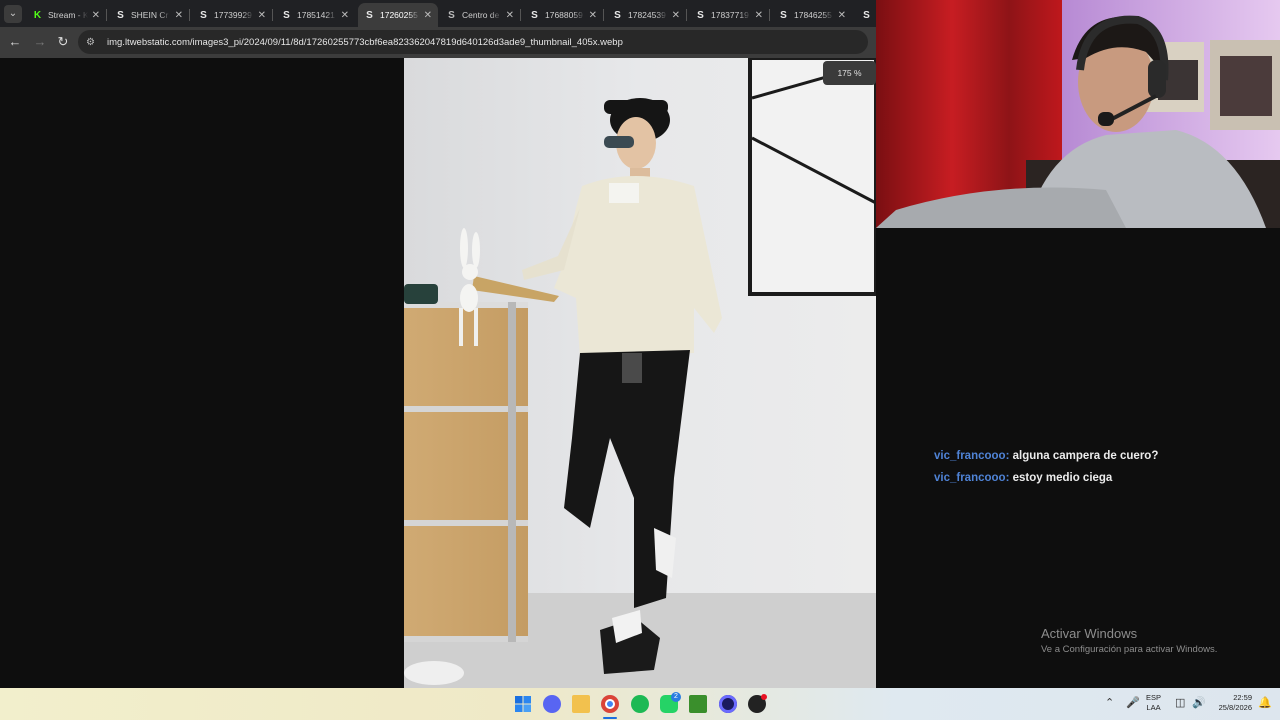  Describe the element at coordinates (728, 704) in the screenshot. I see `app-circle-icon` at that location.